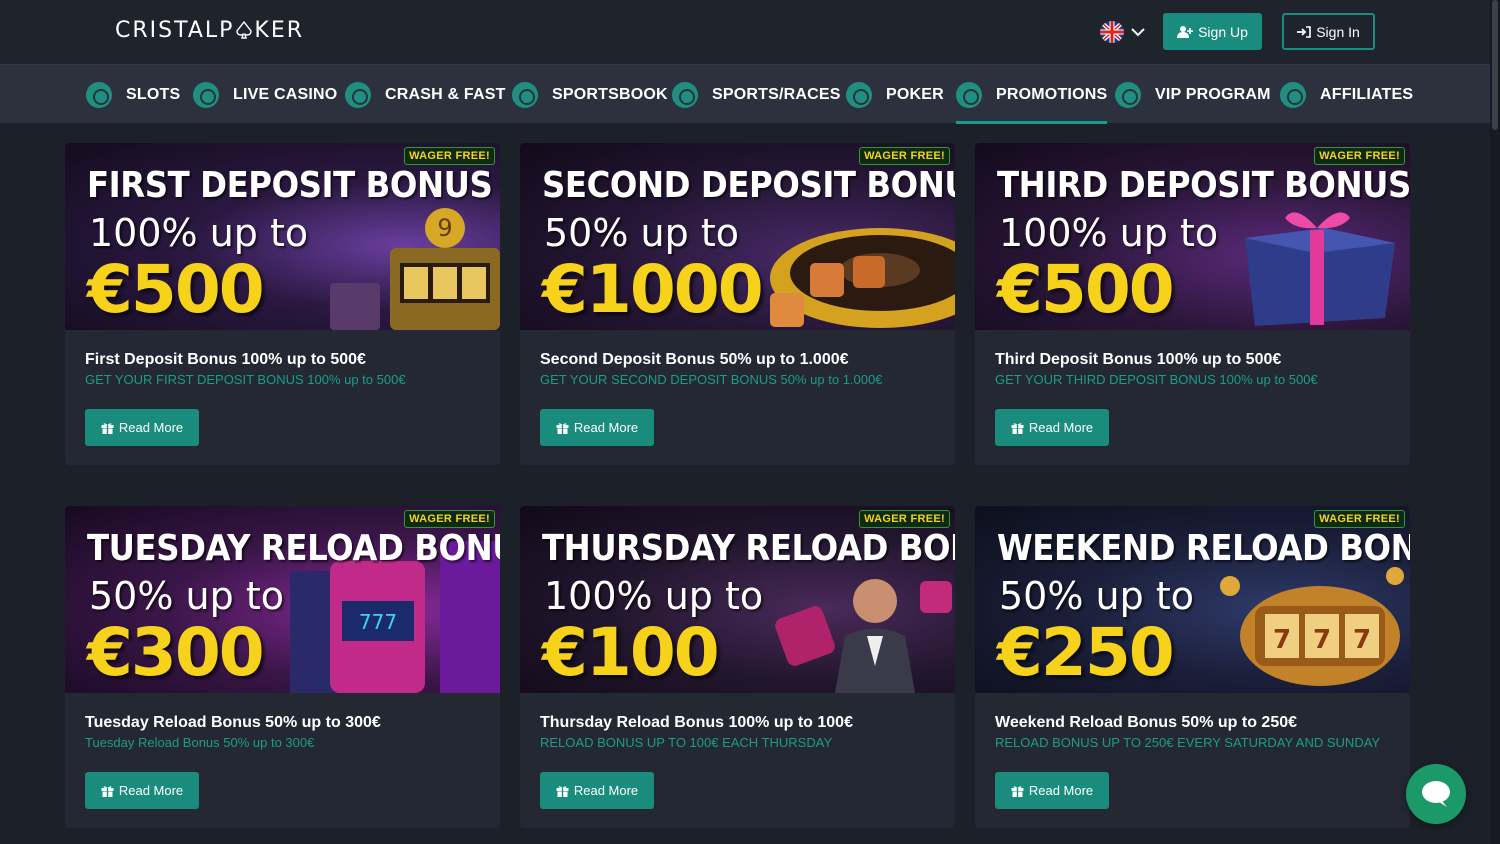 This screenshot has height=844, width=1500. What do you see at coordinates (748, 185) in the screenshot?
I see `banner-title: SECOND DEPOSIT BONUS` at bounding box center [748, 185].